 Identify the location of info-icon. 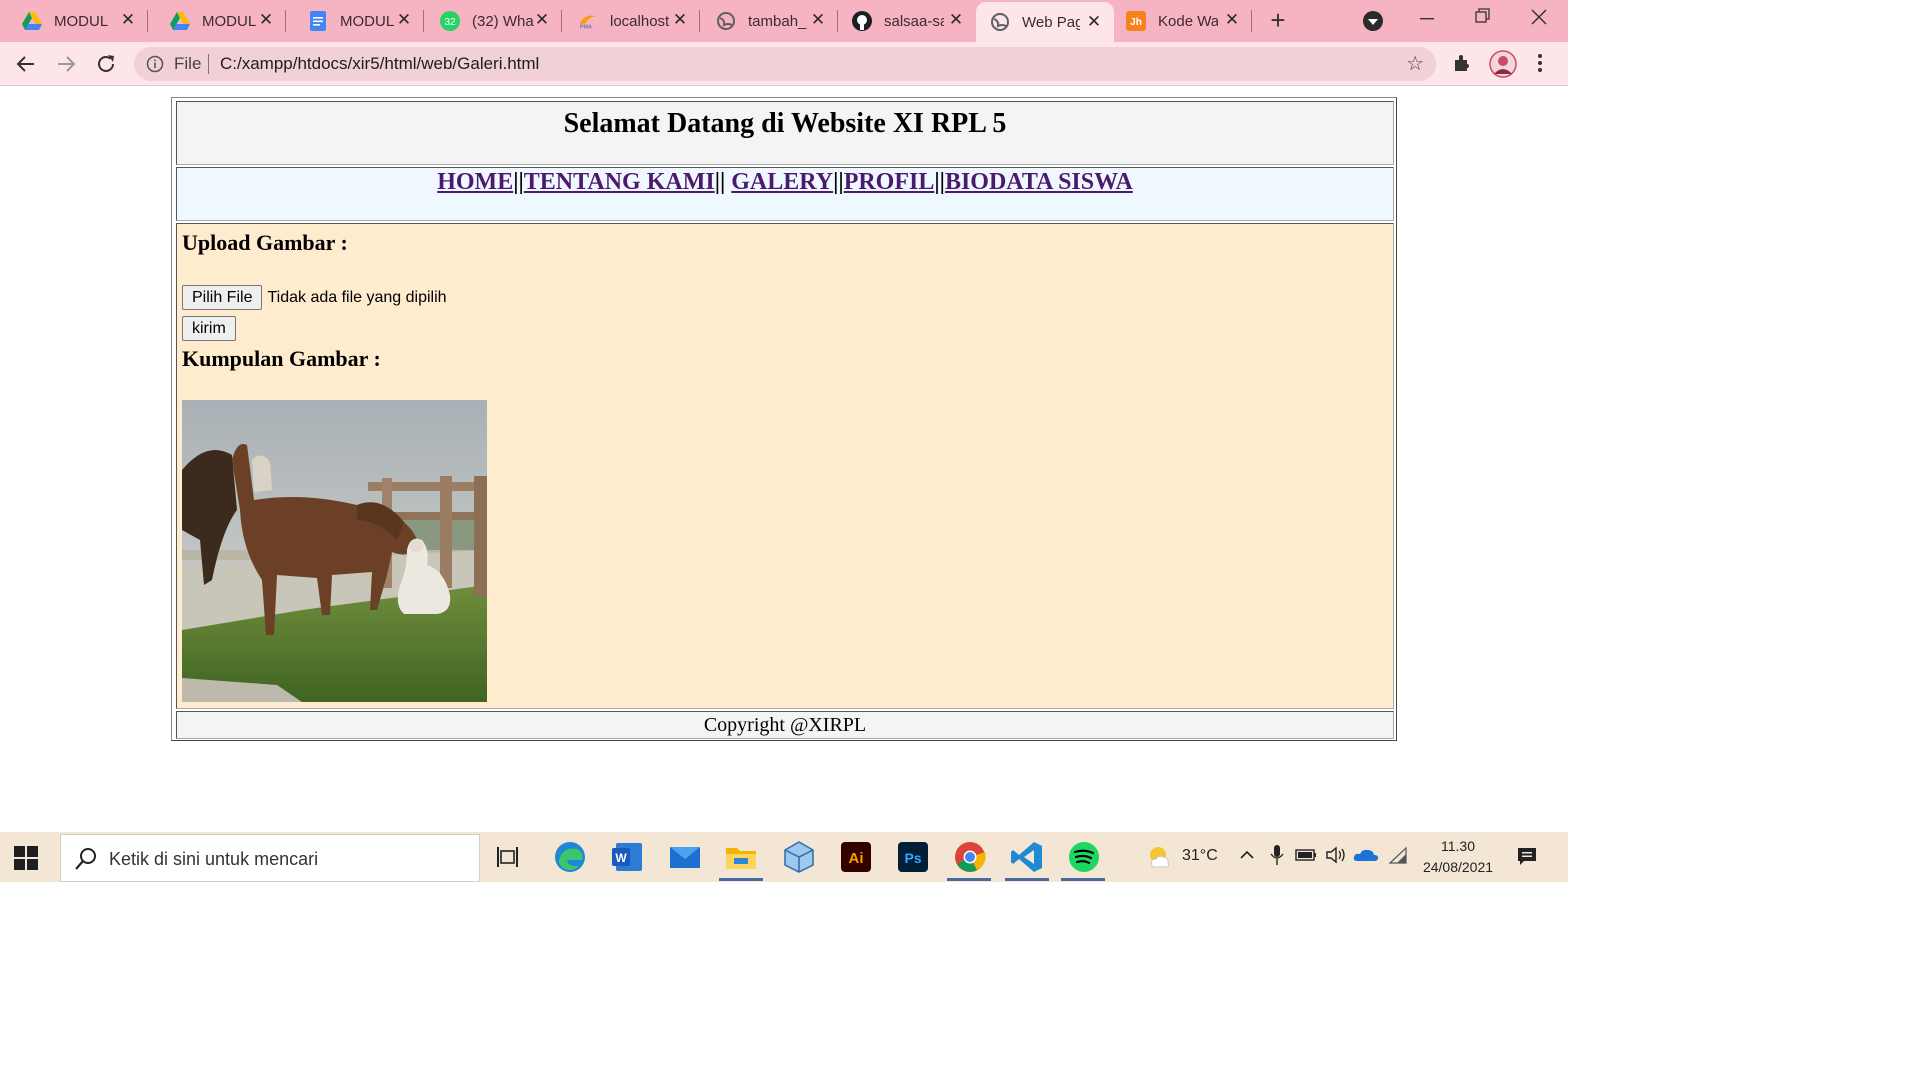
(155, 64).